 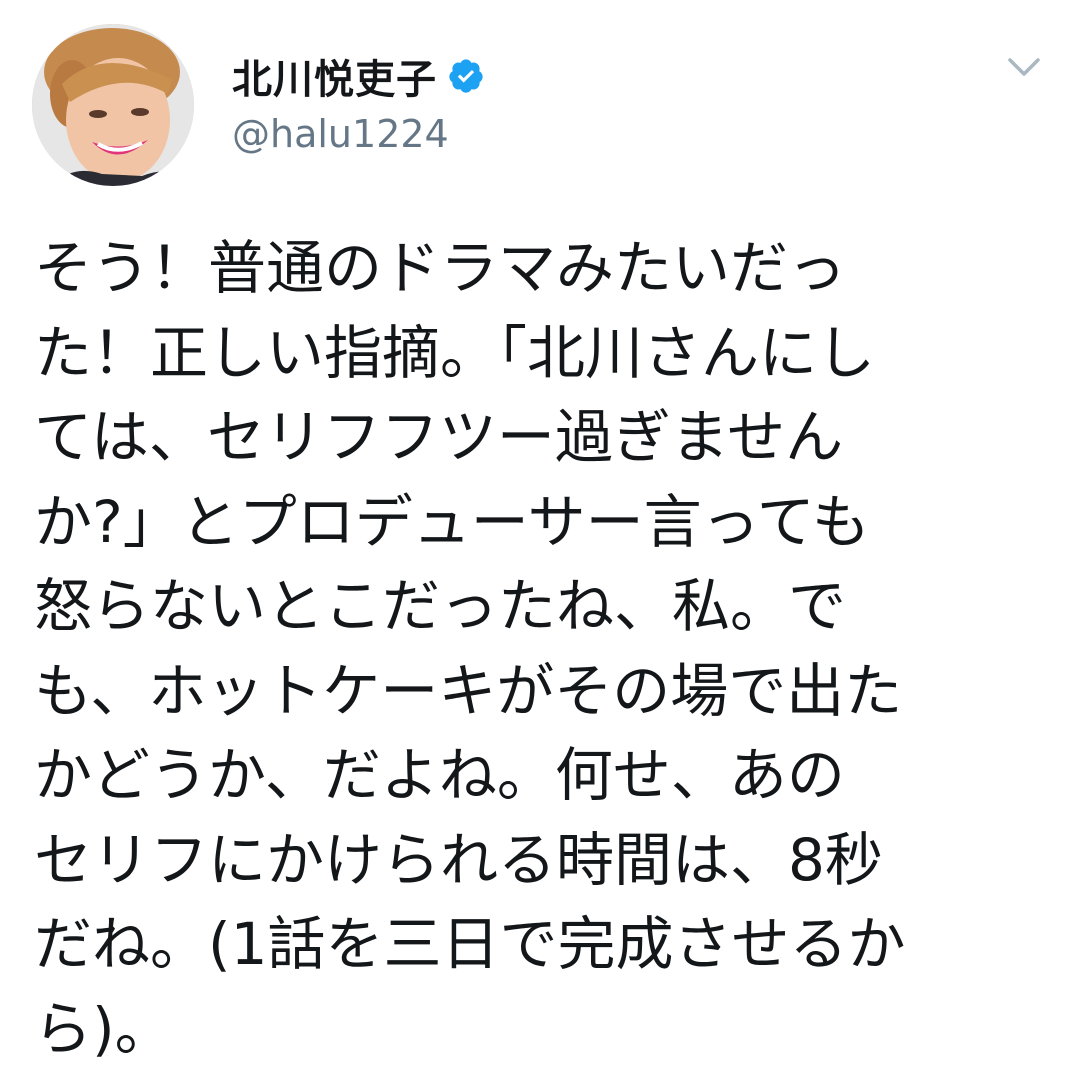 I want to click on tweet-text-line: そう！普通のドラマみたいだっ, so click(x=440, y=268).